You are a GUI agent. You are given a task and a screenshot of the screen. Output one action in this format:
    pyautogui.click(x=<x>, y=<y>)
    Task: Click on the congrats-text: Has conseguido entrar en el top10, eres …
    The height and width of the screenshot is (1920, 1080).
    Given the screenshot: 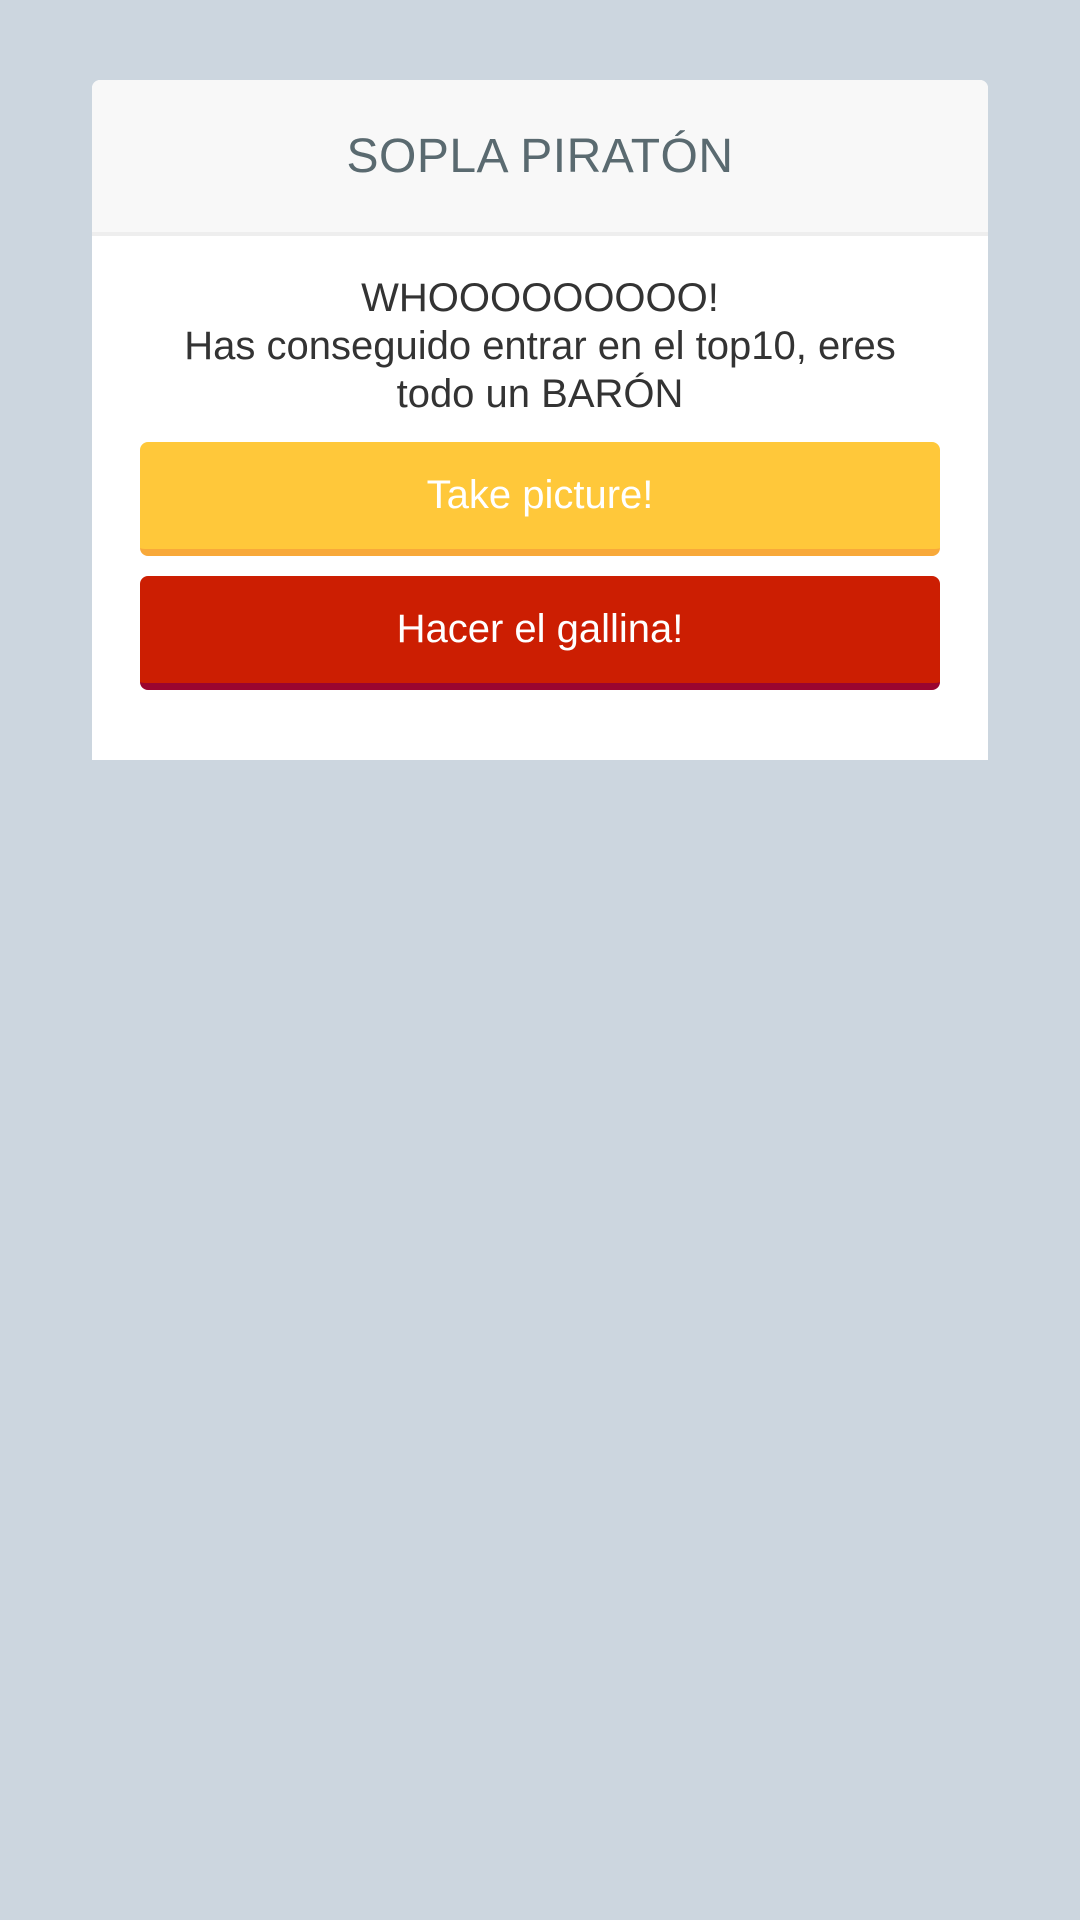 What is the action you would take?
    pyautogui.click(x=540, y=370)
    